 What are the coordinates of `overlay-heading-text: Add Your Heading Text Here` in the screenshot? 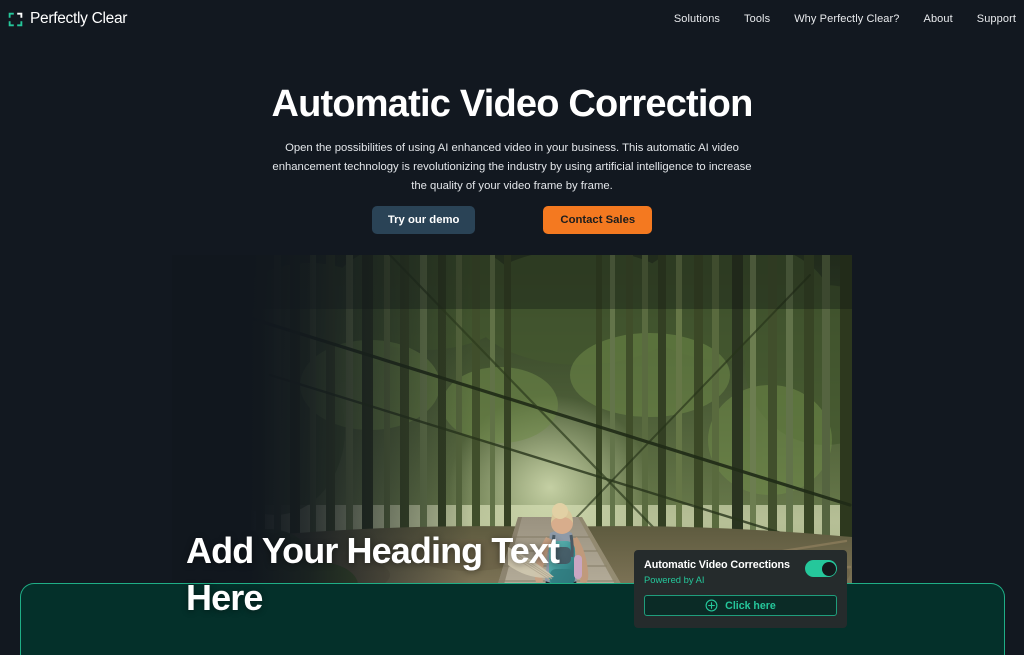 It's located at (373, 574).